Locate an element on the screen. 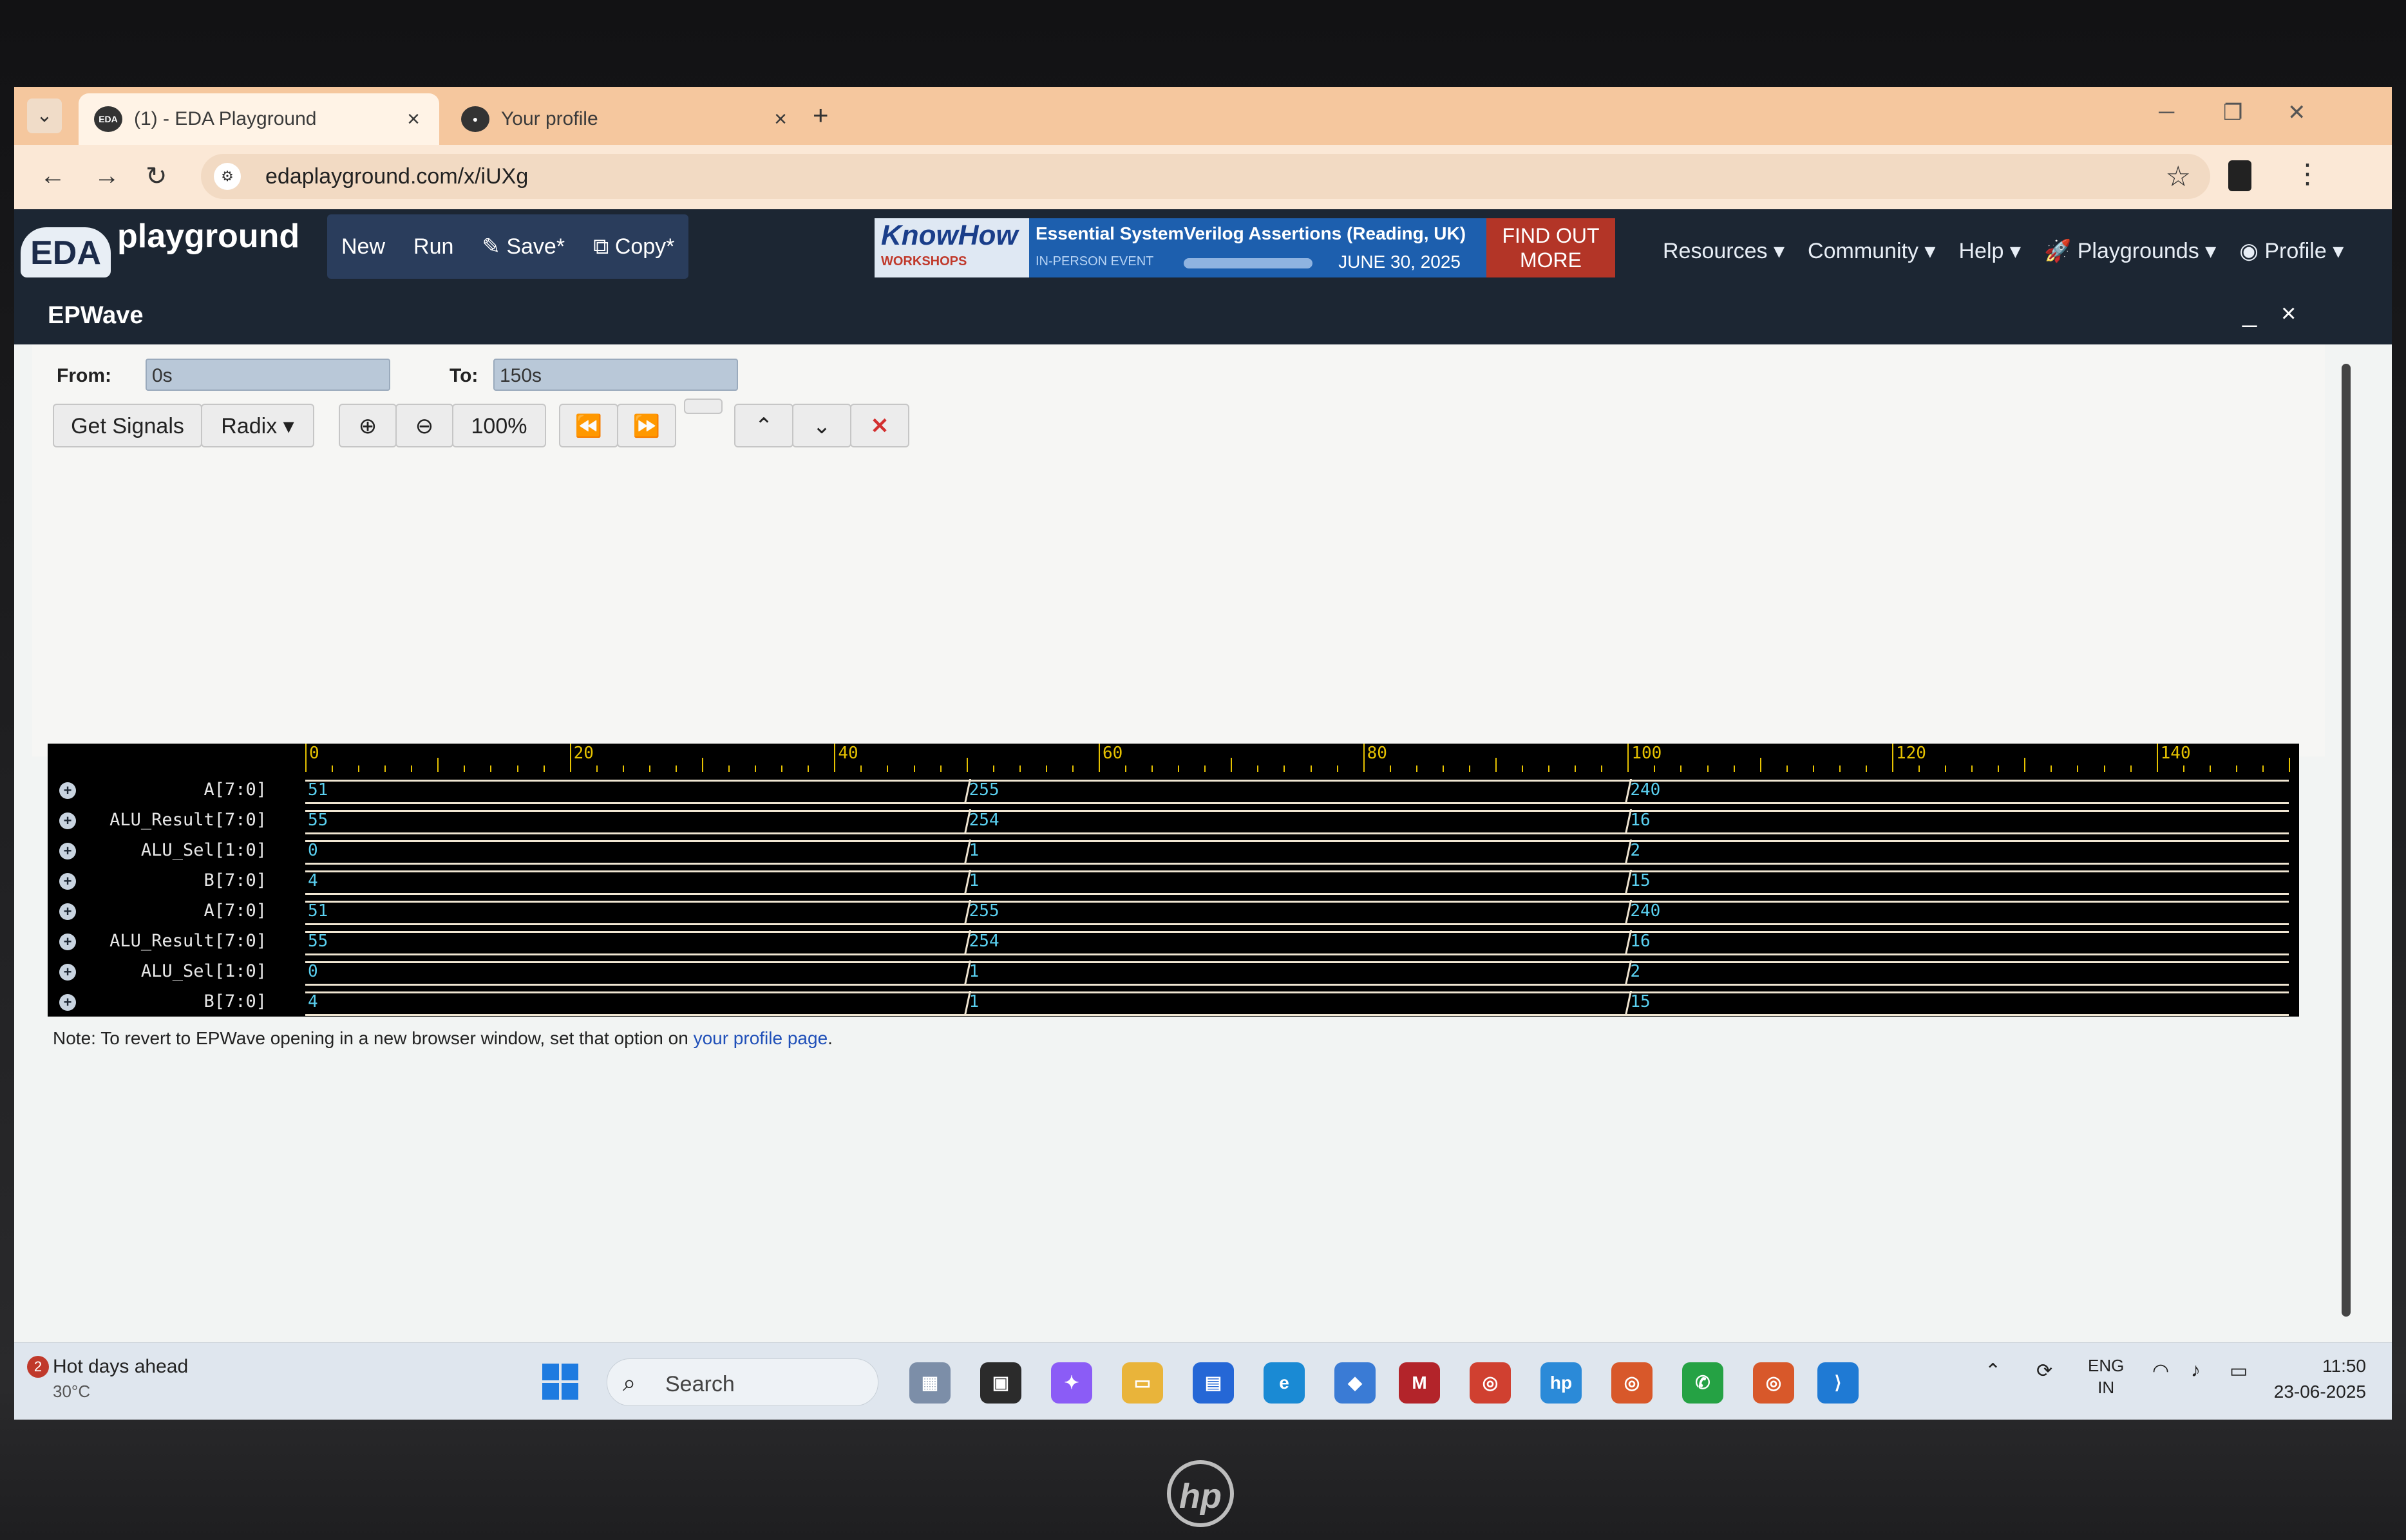 Image resolution: width=2406 pixels, height=1540 pixels. save-button: ✎ Save* is located at coordinates (523, 247).